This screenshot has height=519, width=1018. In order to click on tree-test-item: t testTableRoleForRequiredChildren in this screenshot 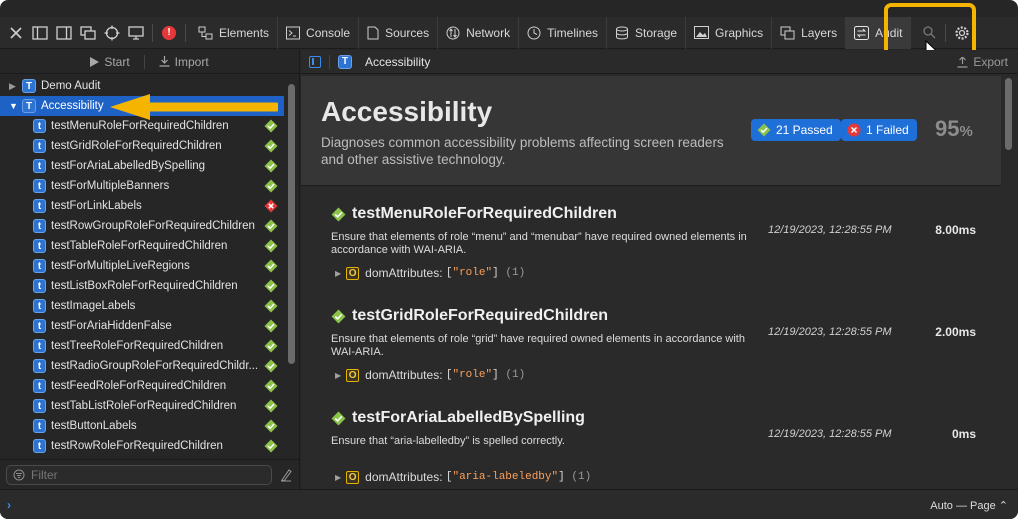, I will do `click(142, 246)`.